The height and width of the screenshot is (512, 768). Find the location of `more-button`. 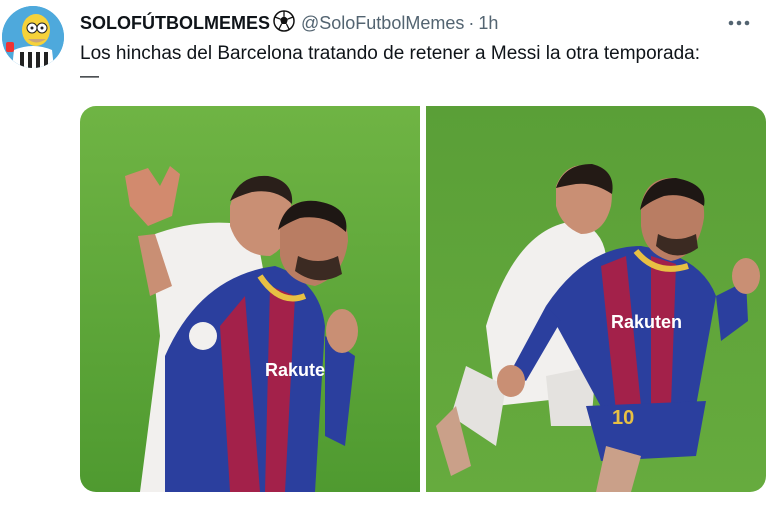

more-button is located at coordinates (739, 23).